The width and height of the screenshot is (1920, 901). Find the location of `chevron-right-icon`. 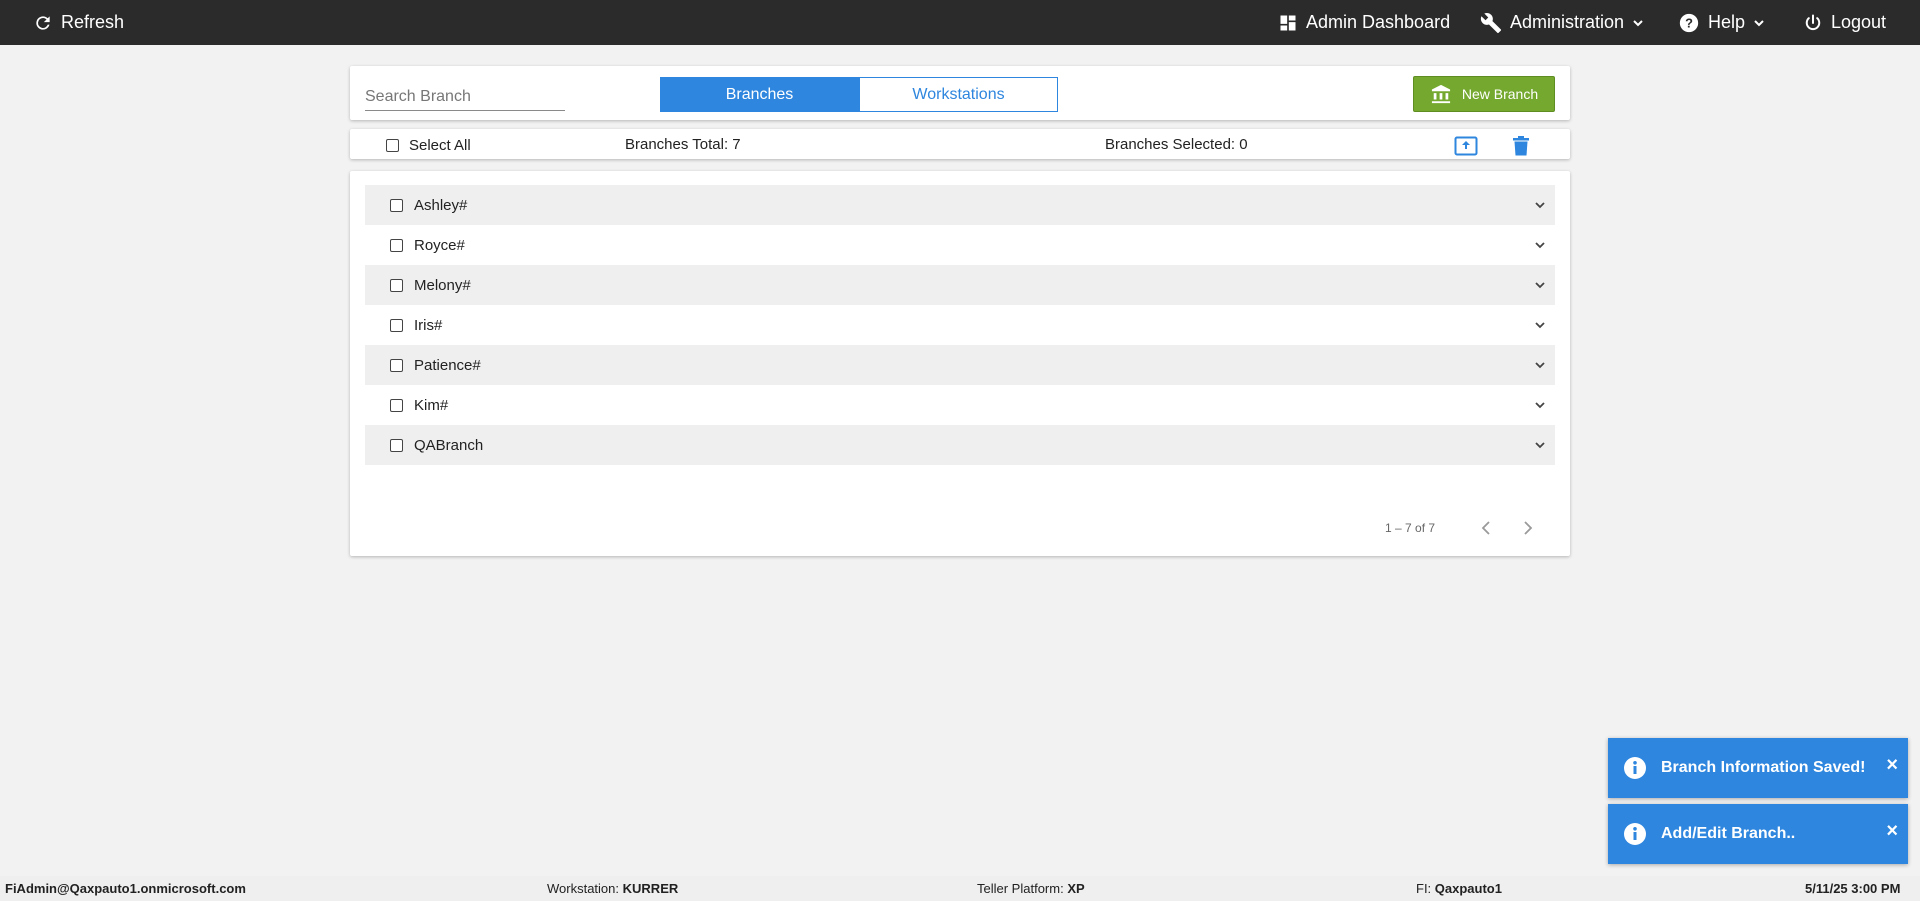

chevron-right-icon is located at coordinates (1527, 528).